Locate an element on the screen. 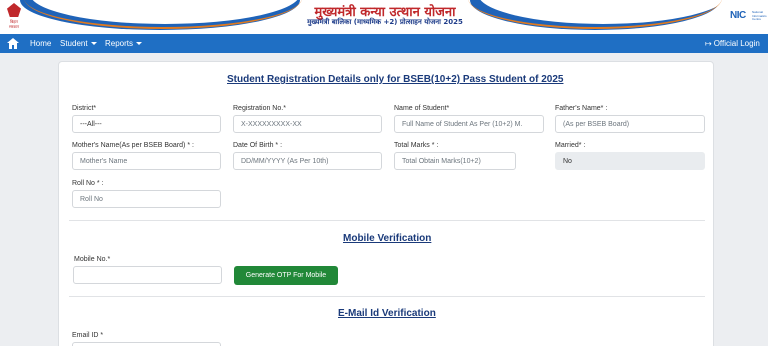 The width and height of the screenshot is (768, 346). nav-student-label: Student is located at coordinates (74, 43).